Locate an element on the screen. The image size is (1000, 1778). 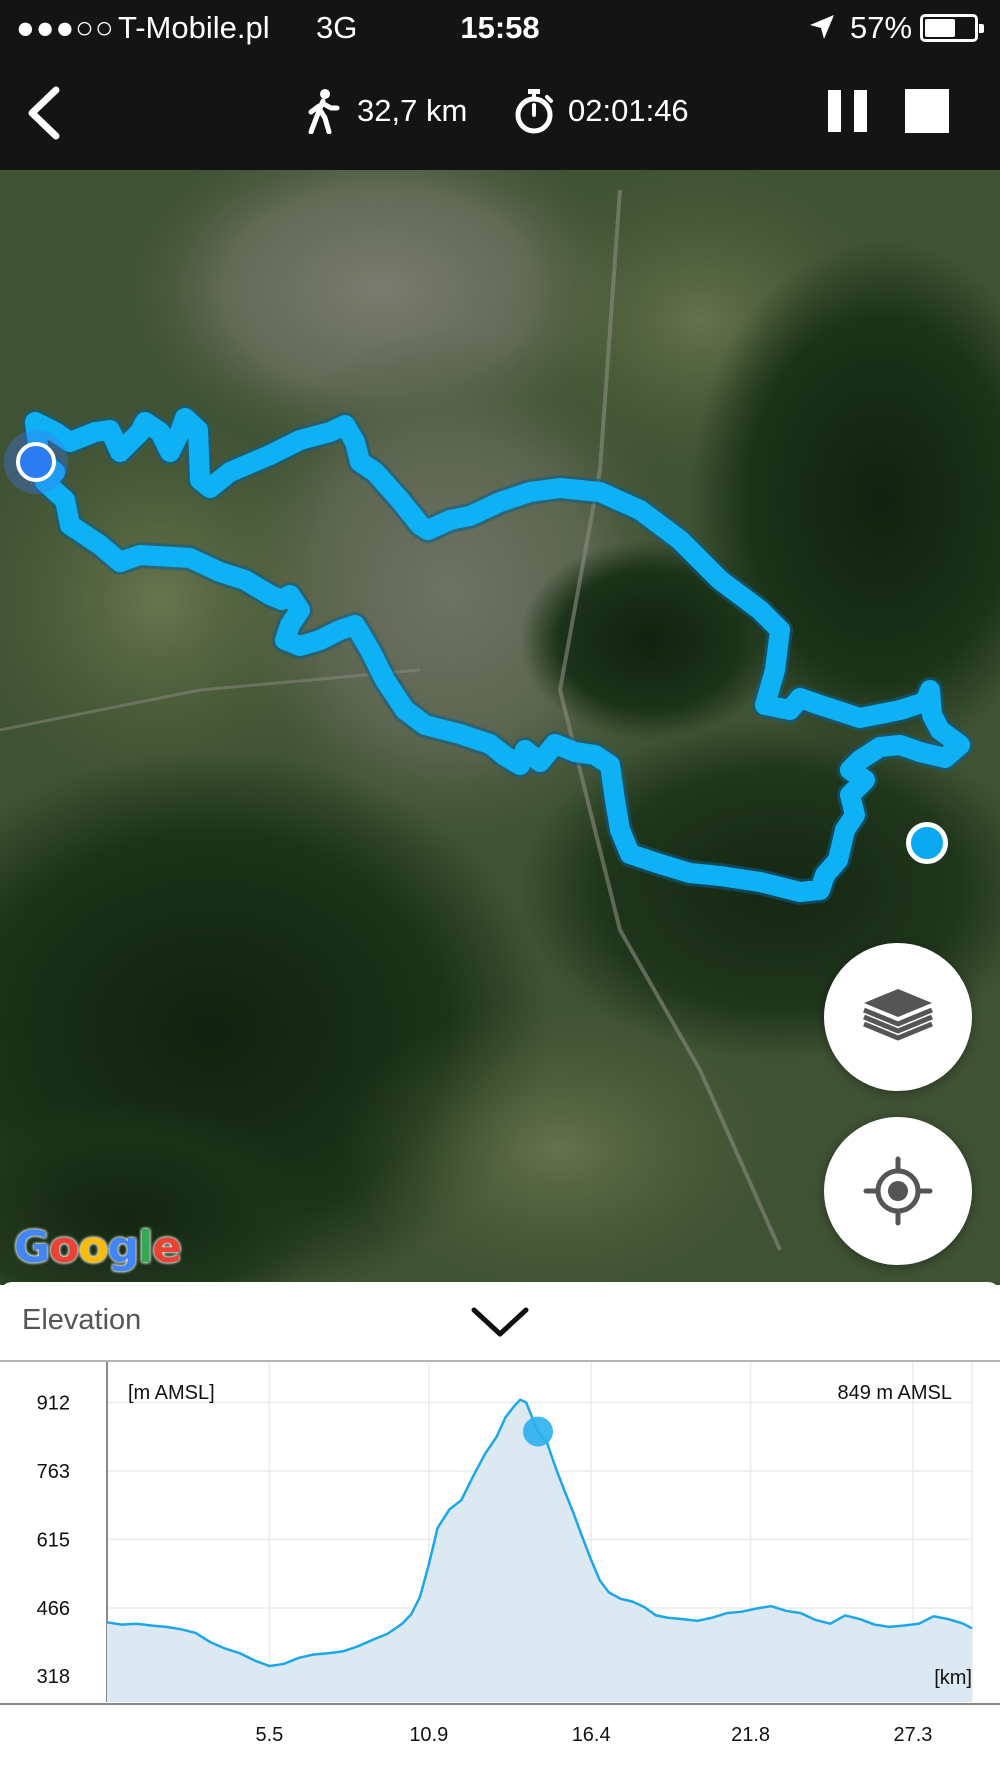
collapse-panel-button is located at coordinates (500, 1322).